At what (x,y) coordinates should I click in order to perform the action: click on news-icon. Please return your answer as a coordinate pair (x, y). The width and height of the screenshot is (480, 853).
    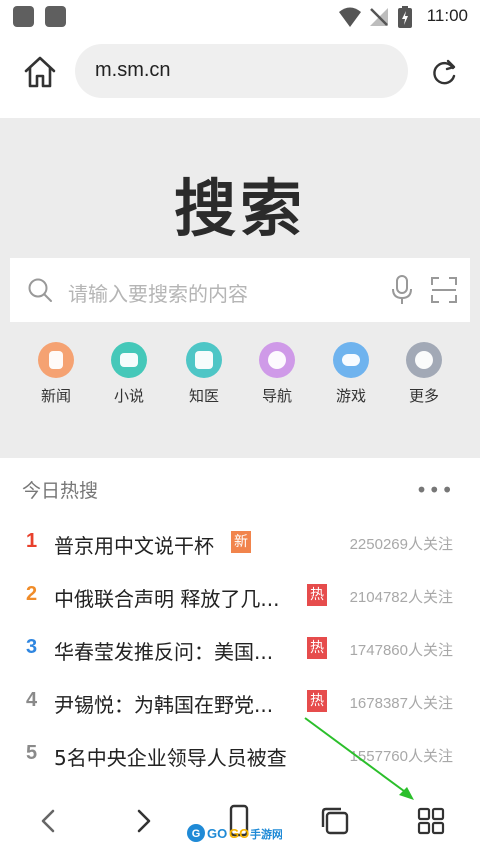
    Looking at the image, I should click on (56, 360).